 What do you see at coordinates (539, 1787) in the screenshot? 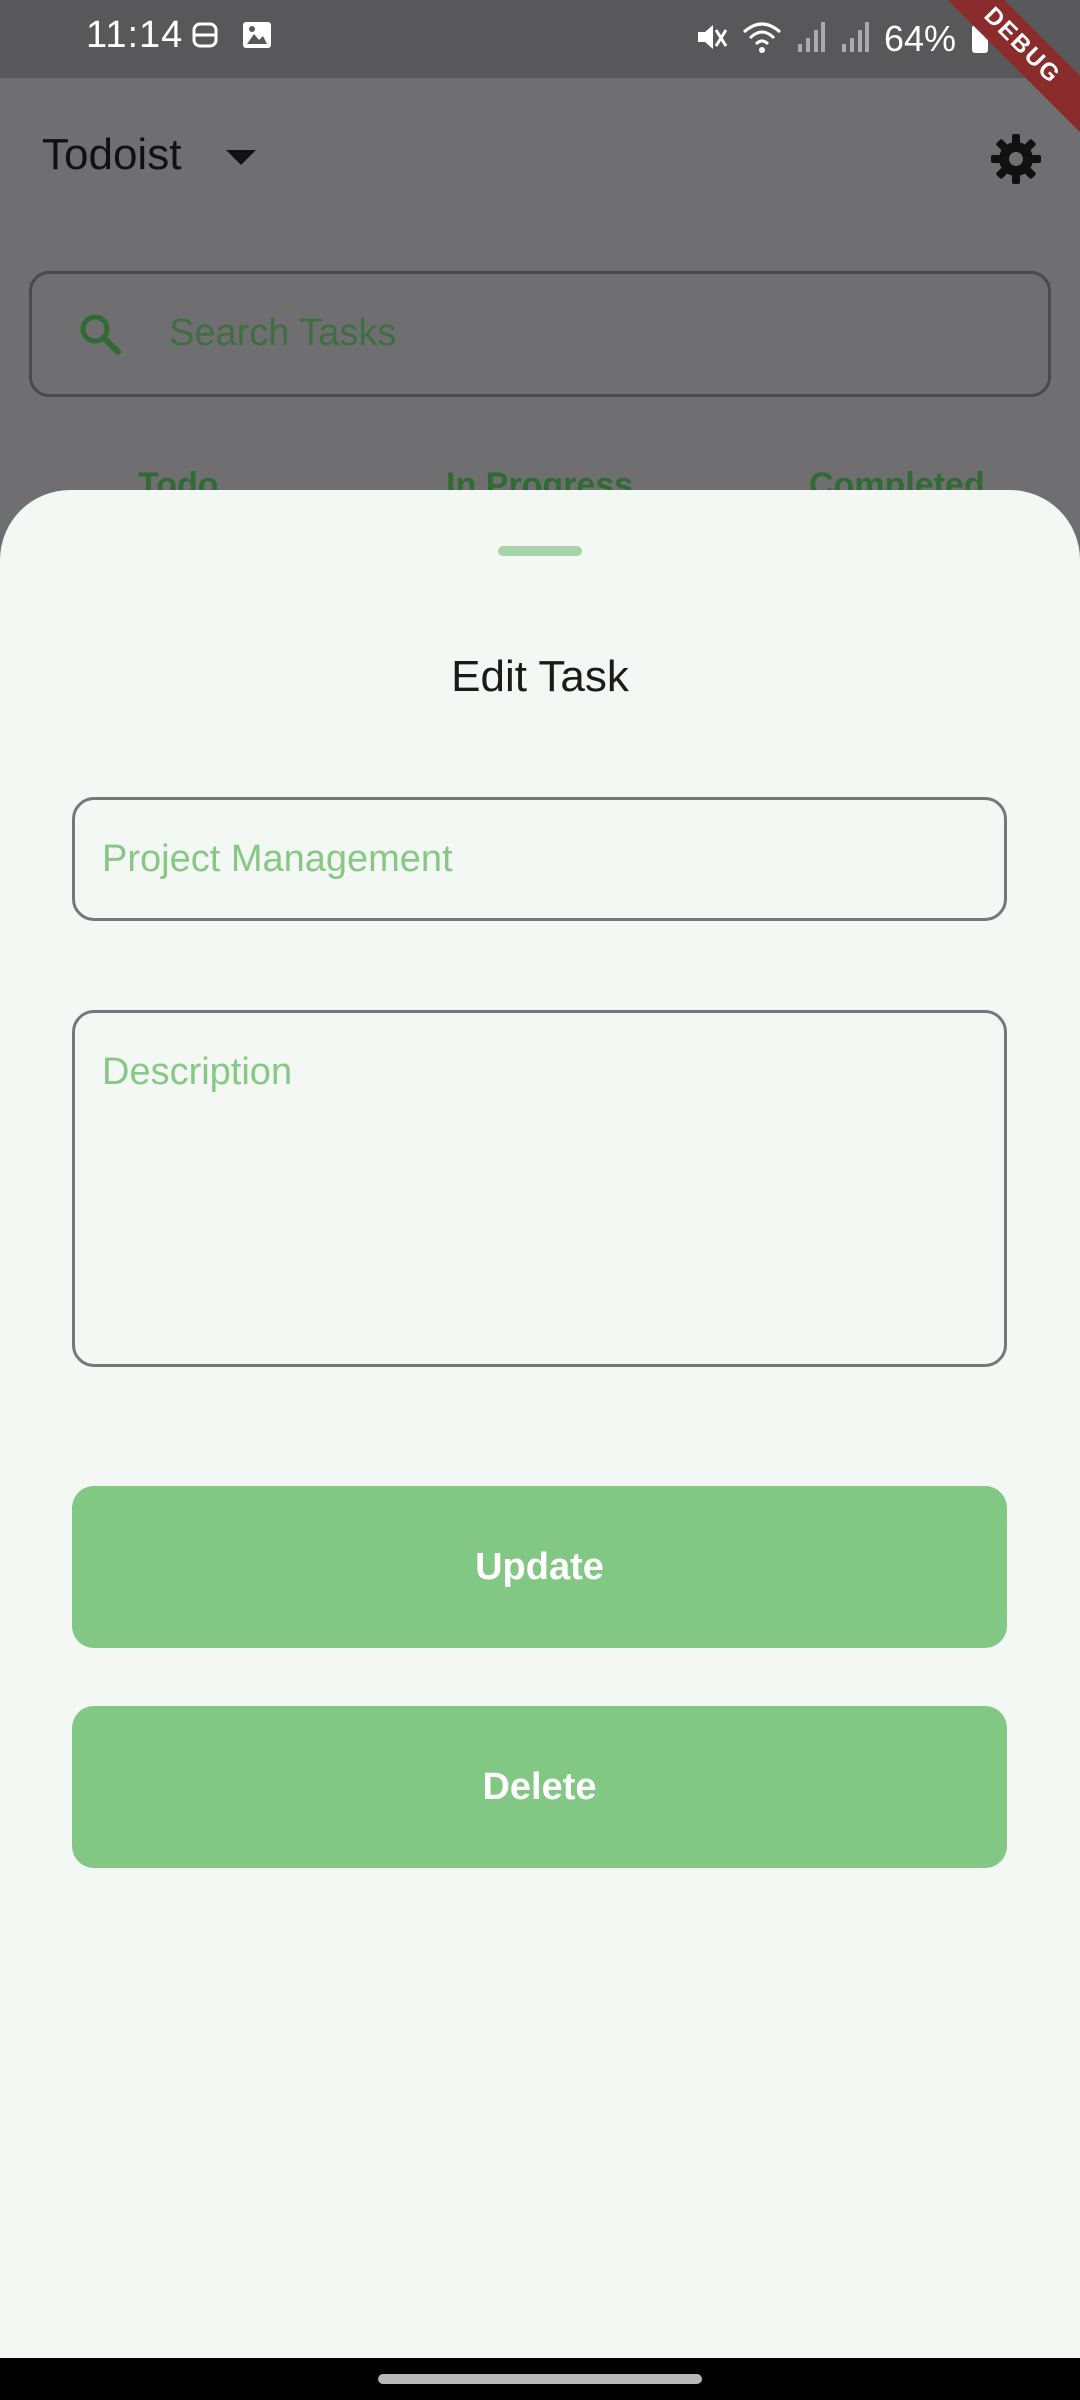
I see `delete-button: Delete` at bounding box center [539, 1787].